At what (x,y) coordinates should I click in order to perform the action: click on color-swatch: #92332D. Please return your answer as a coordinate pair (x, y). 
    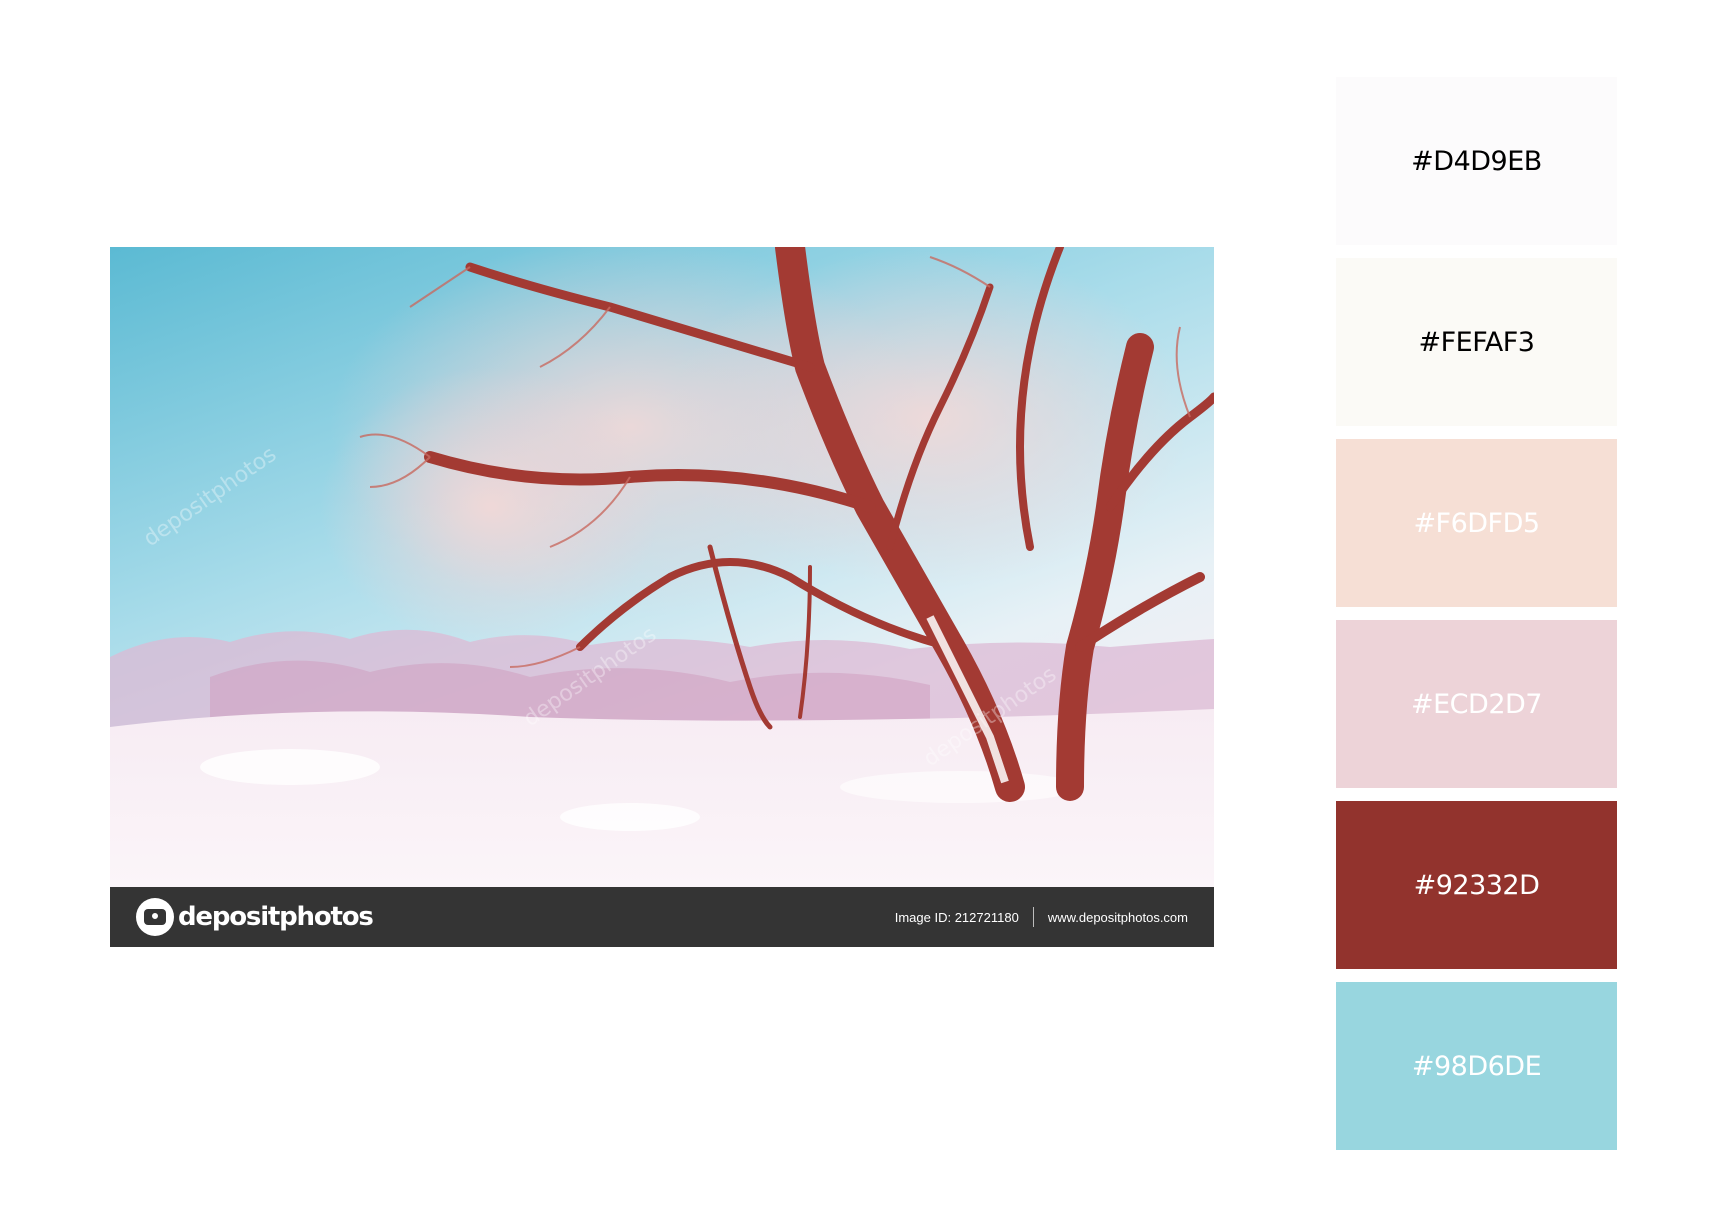
    Looking at the image, I should click on (1476, 885).